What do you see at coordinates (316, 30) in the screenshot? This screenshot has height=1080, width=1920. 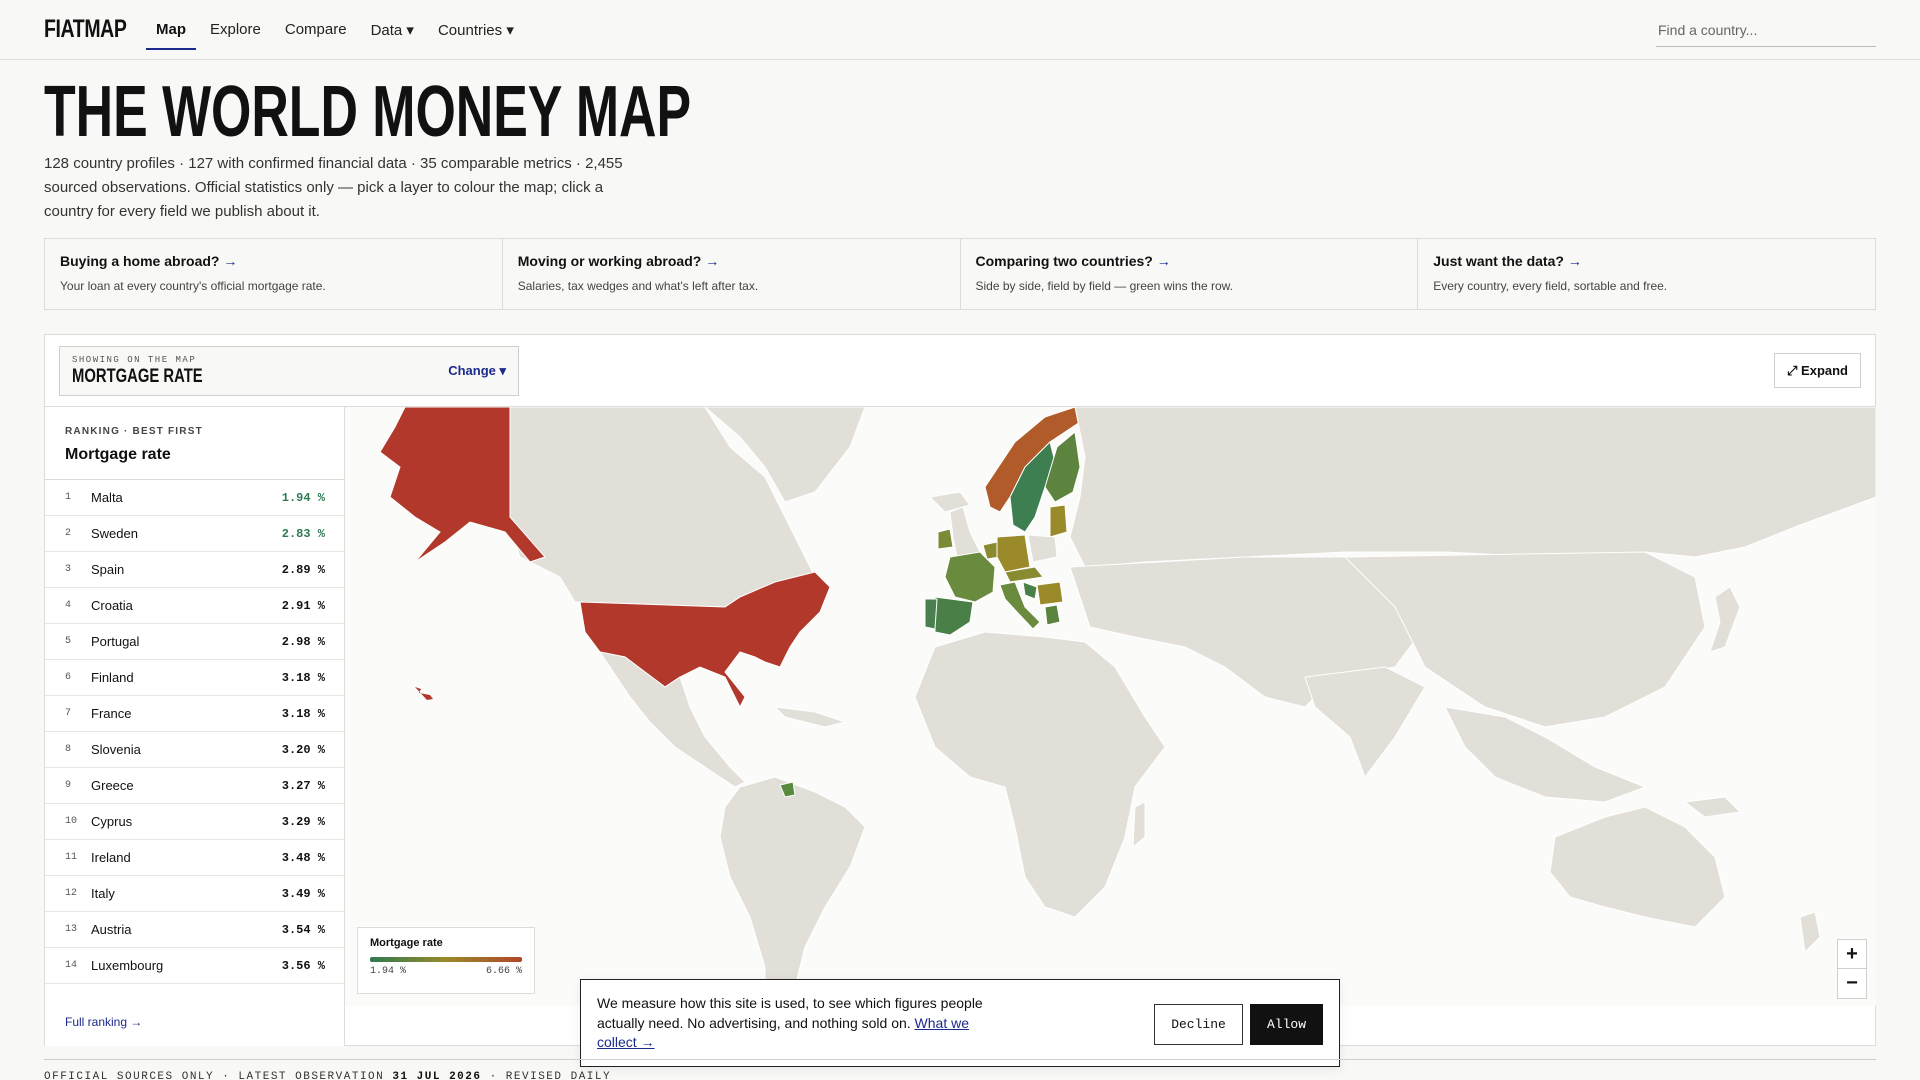 I see `nav-item-compare: Compare` at bounding box center [316, 30].